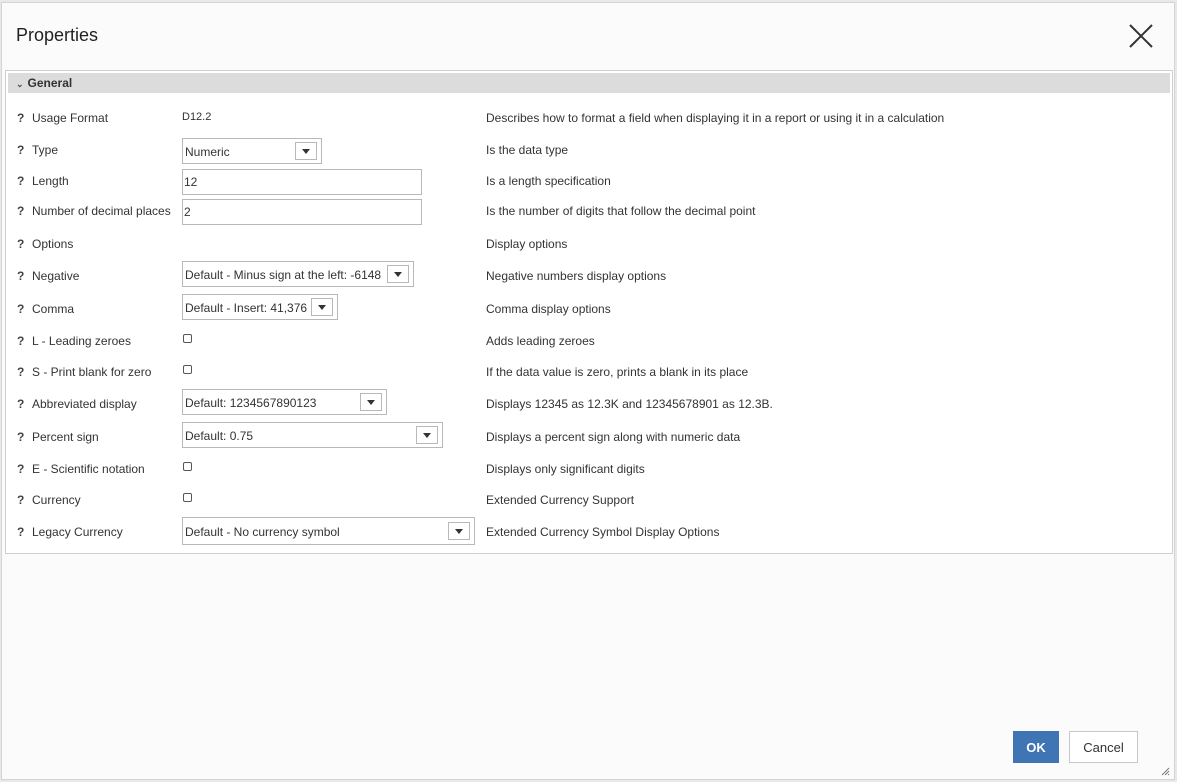  What do you see at coordinates (540, 341) in the screenshot?
I see `property-description: Adds leading zeroes` at bounding box center [540, 341].